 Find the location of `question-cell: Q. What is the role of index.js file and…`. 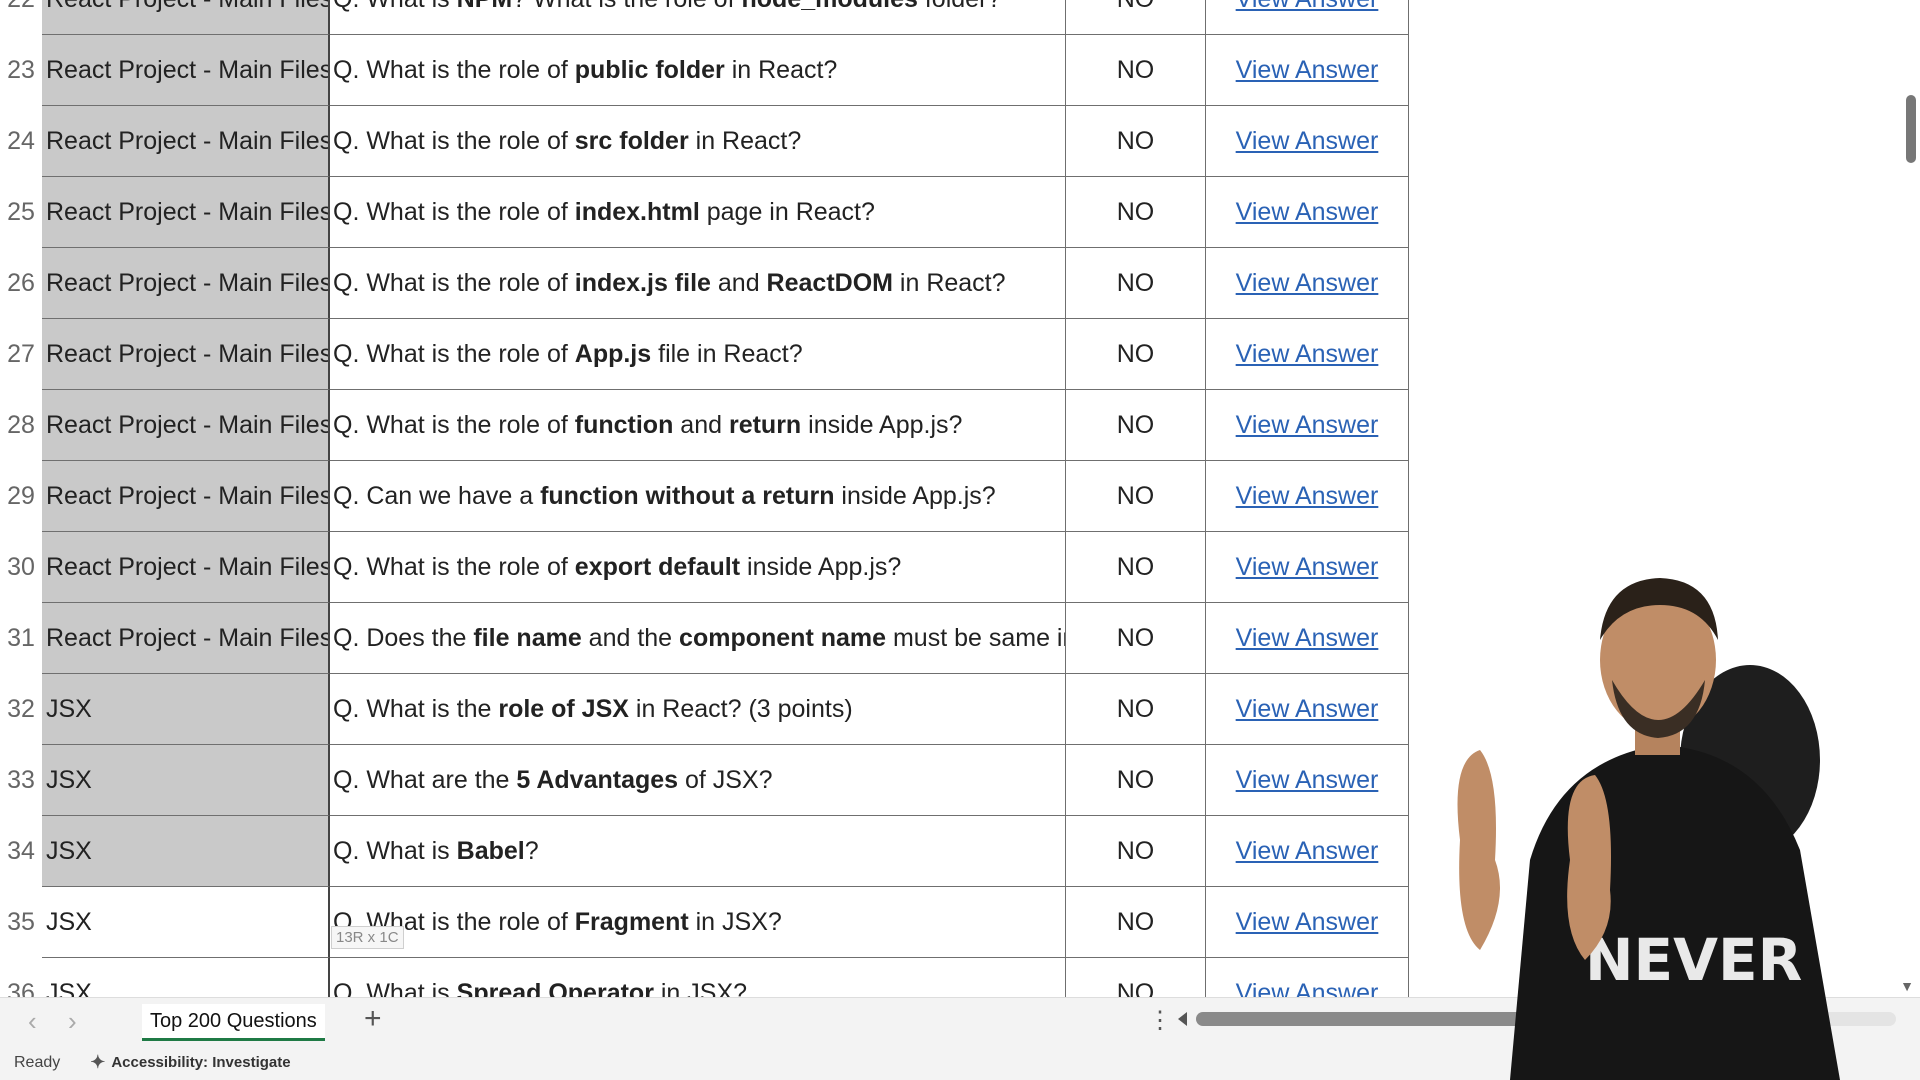

question-cell: Q. What is the role of index.js file and… is located at coordinates (698, 283).